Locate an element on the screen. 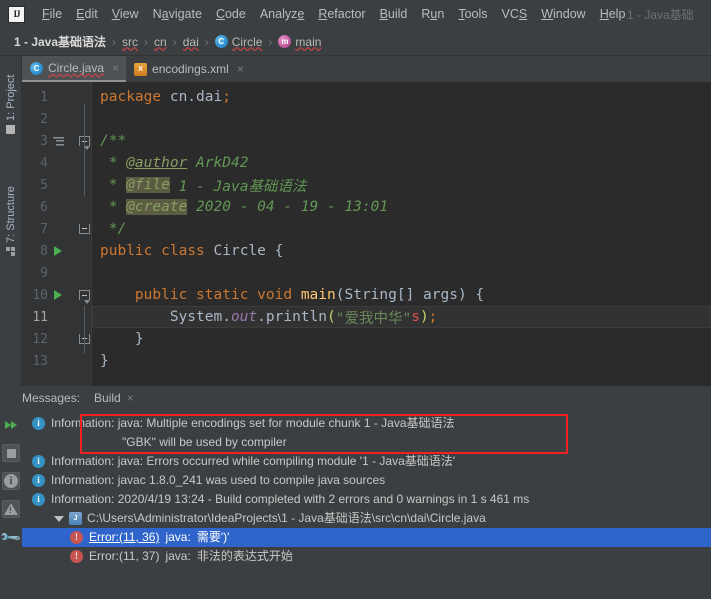 This screenshot has height=599, width=711. chevron-down-icon is located at coordinates (59, 518).